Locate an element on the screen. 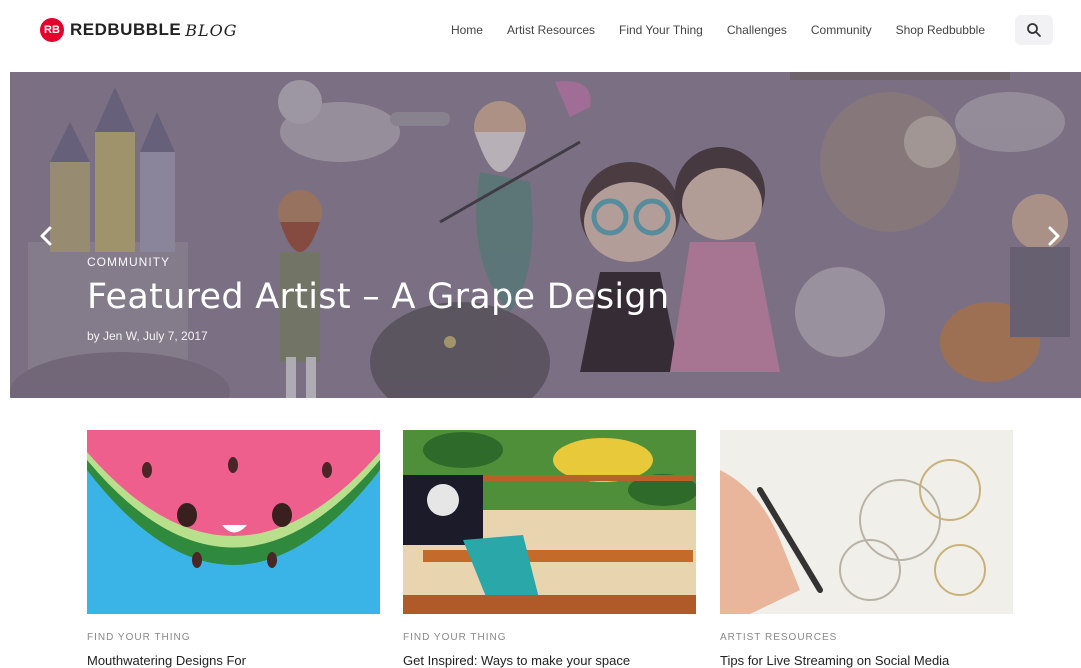 The height and width of the screenshot is (668, 1081). nav-community: Community is located at coordinates (841, 30).